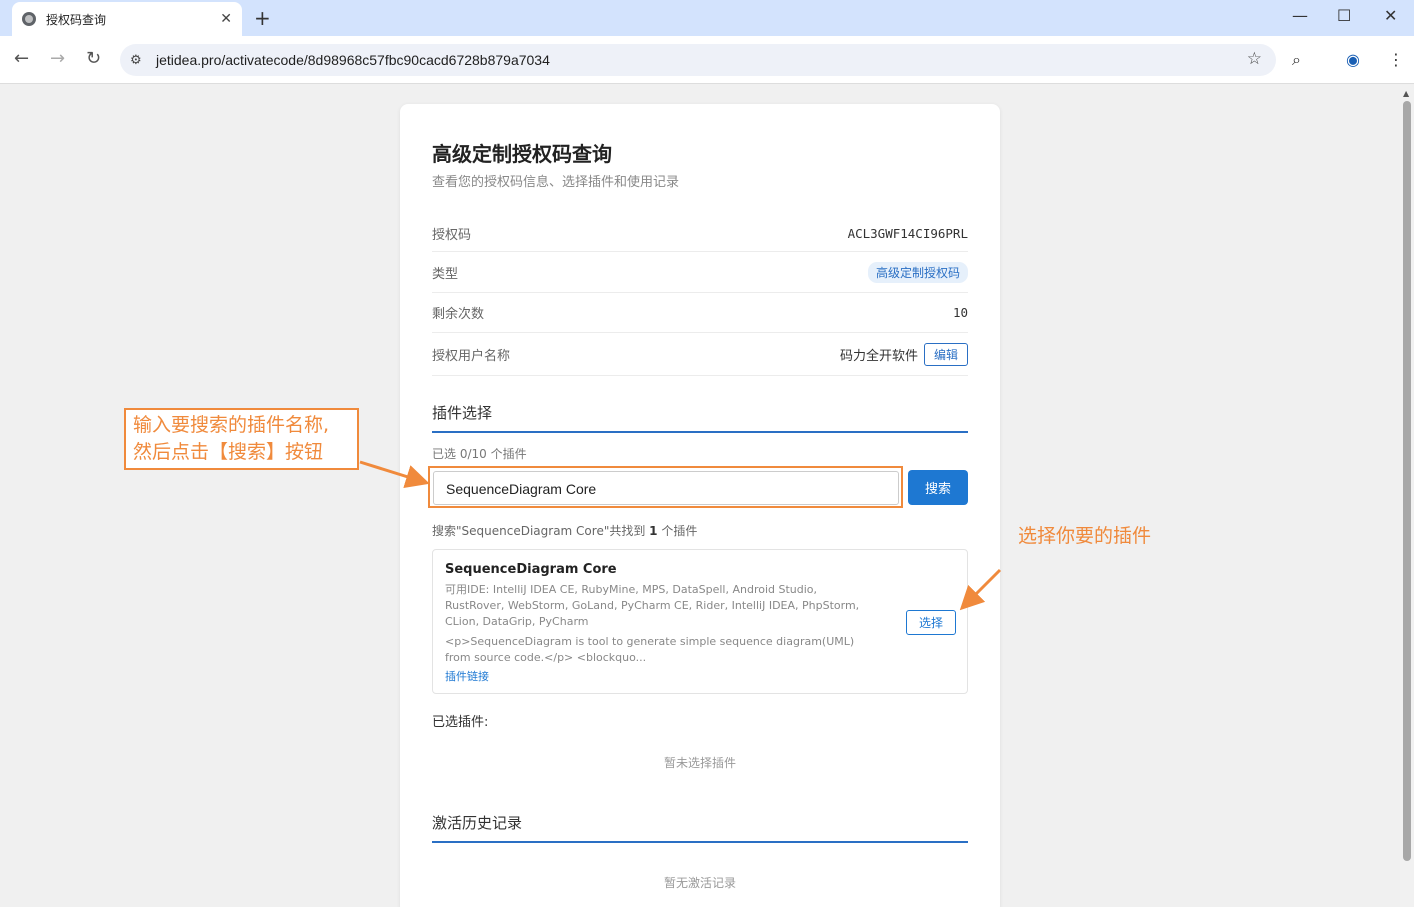 The width and height of the screenshot is (1414, 907). Describe the element at coordinates (479, 454) in the screenshot. I see `selected-plugin-count: 已选 0/10 个插件` at that location.